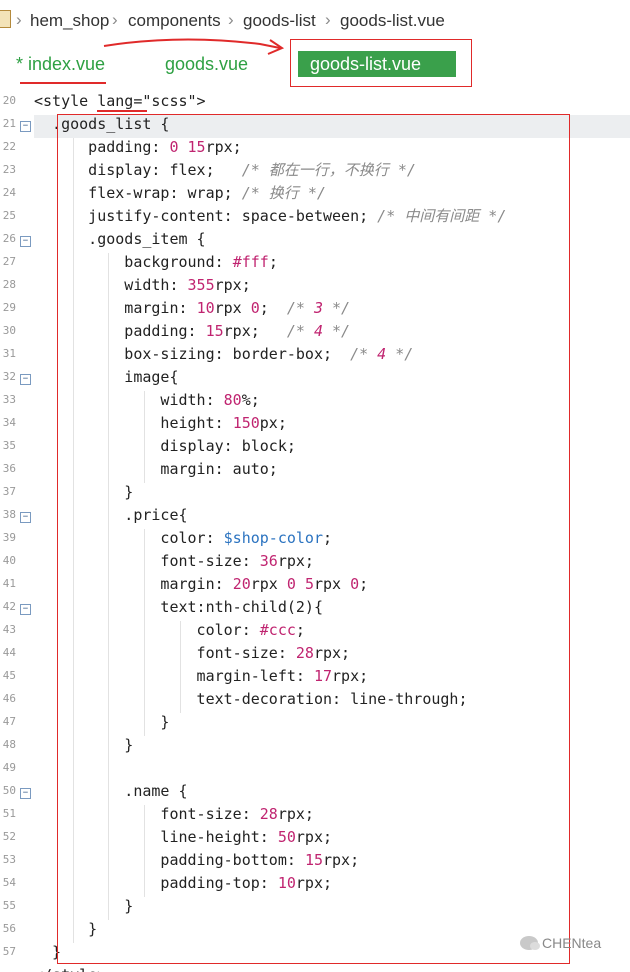 The height and width of the screenshot is (972, 630). I want to click on code-line-partial: </style>, so click(70, 968).